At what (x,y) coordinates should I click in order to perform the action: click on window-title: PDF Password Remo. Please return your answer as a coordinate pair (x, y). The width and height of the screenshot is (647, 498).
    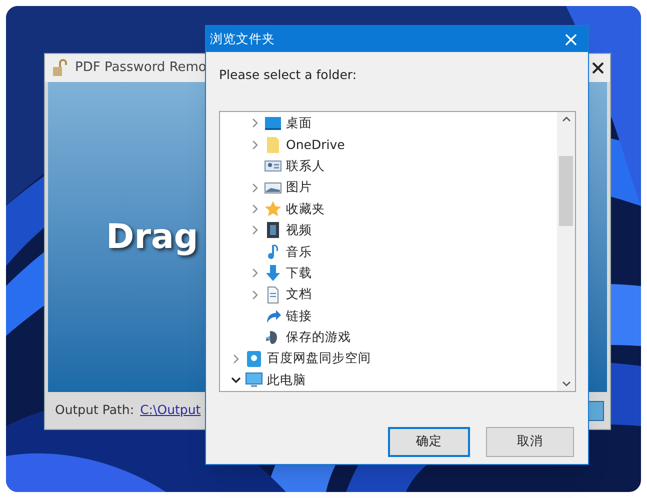
    Looking at the image, I should click on (140, 68).